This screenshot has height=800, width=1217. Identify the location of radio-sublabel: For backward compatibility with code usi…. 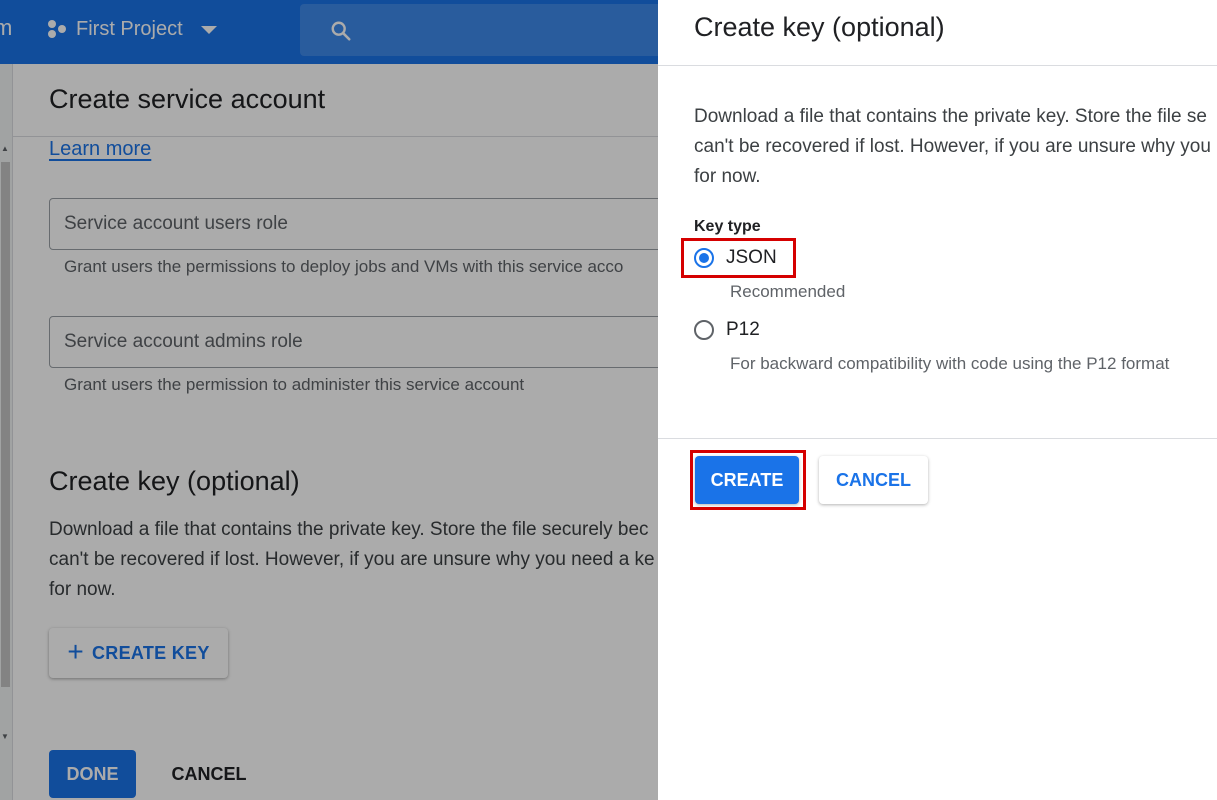
(950, 363).